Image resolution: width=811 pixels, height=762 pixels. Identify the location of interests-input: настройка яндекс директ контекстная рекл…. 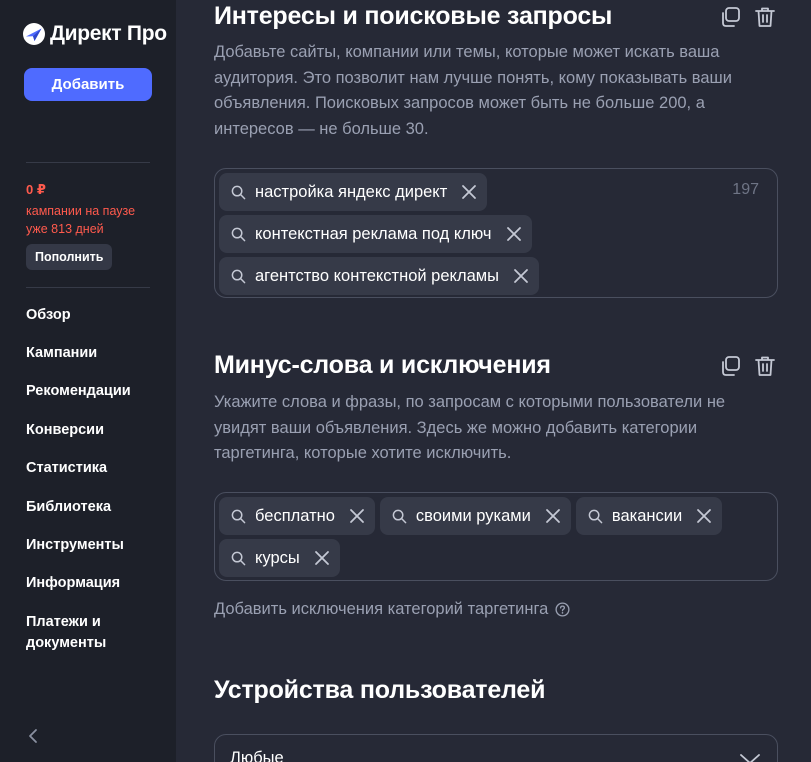
(496, 233).